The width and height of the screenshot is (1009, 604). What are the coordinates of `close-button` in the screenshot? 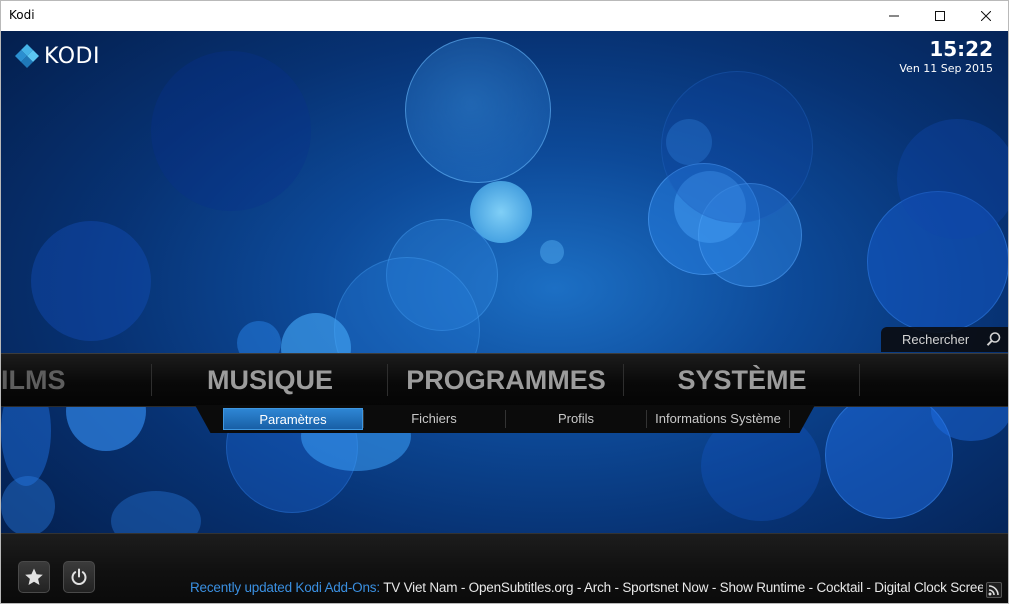 It's located at (985, 16).